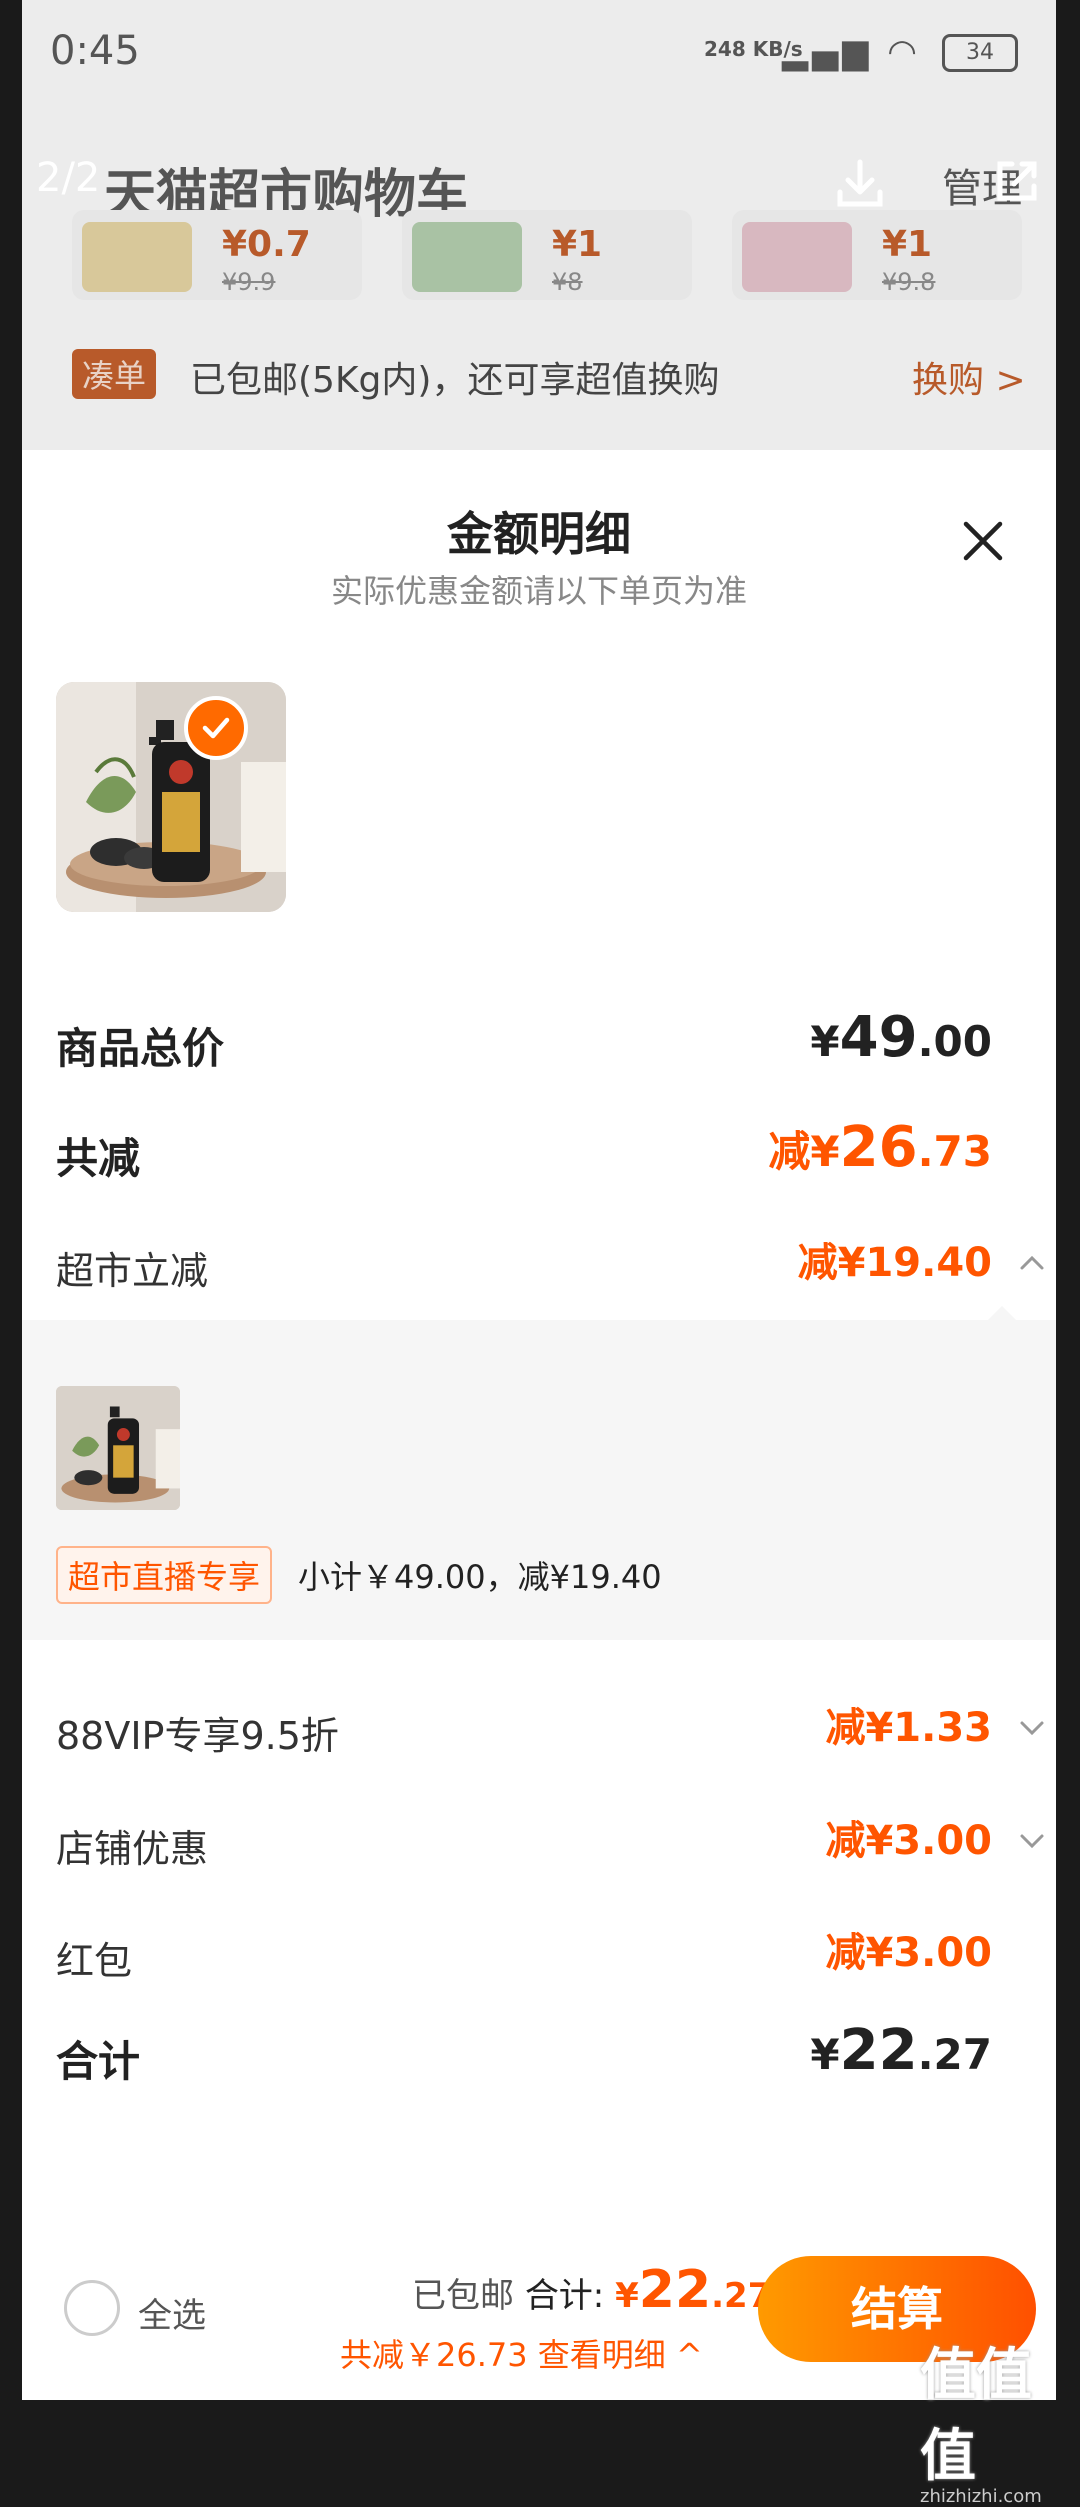 Image resolution: width=1080 pixels, height=2507 pixels. What do you see at coordinates (564, 2296) in the screenshot?
I see `total-label: 合计:` at bounding box center [564, 2296].